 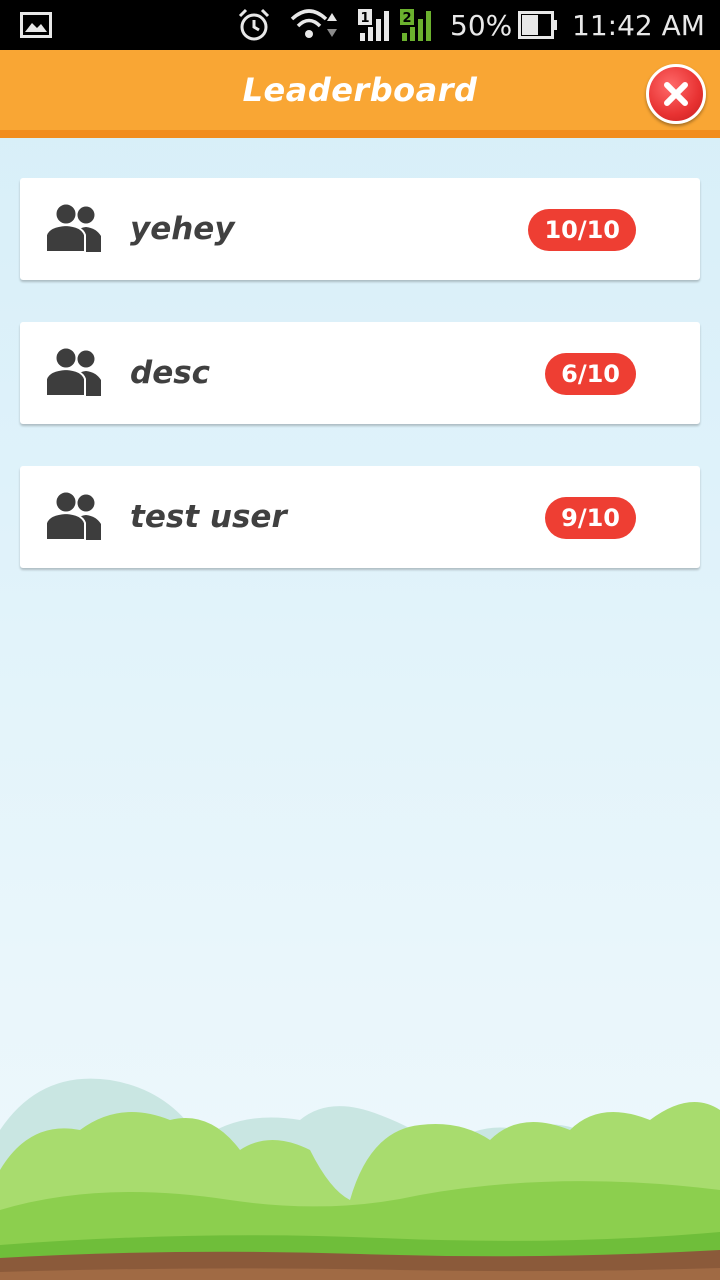 I want to click on score-badge: 9/10, so click(x=590, y=518).